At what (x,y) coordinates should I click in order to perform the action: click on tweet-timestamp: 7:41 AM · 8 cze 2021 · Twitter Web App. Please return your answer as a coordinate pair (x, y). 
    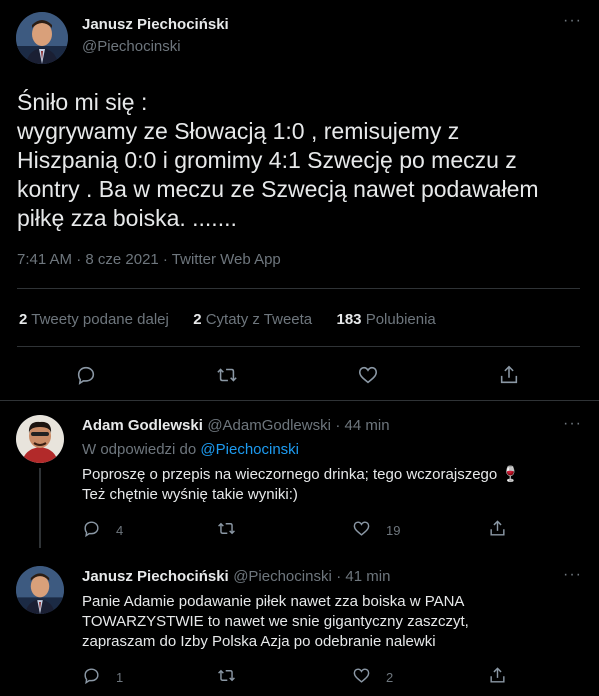
    Looking at the image, I should click on (149, 259).